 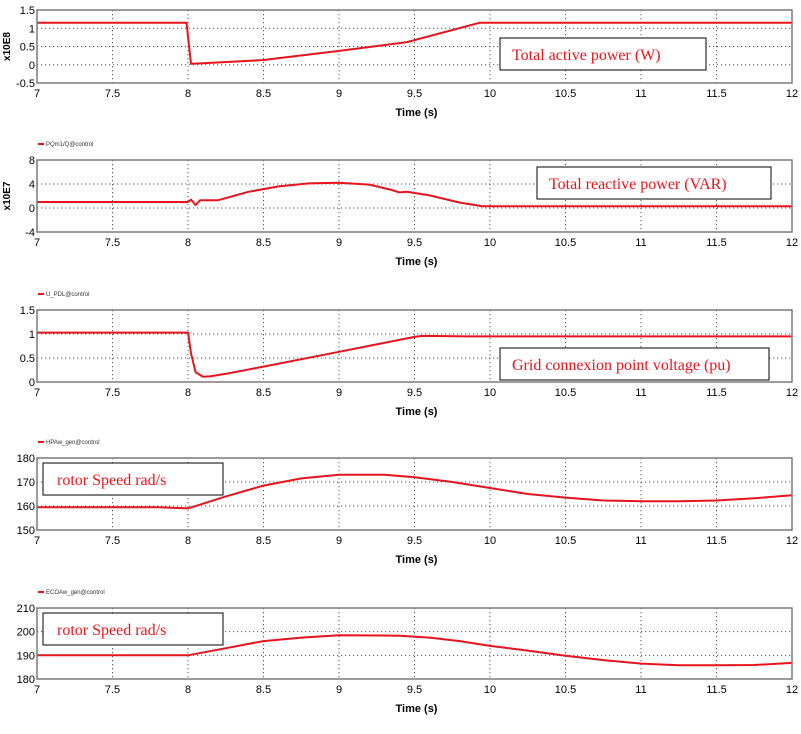 I want to click on plot2-x-tick-label: 8.5, so click(x=263, y=243).